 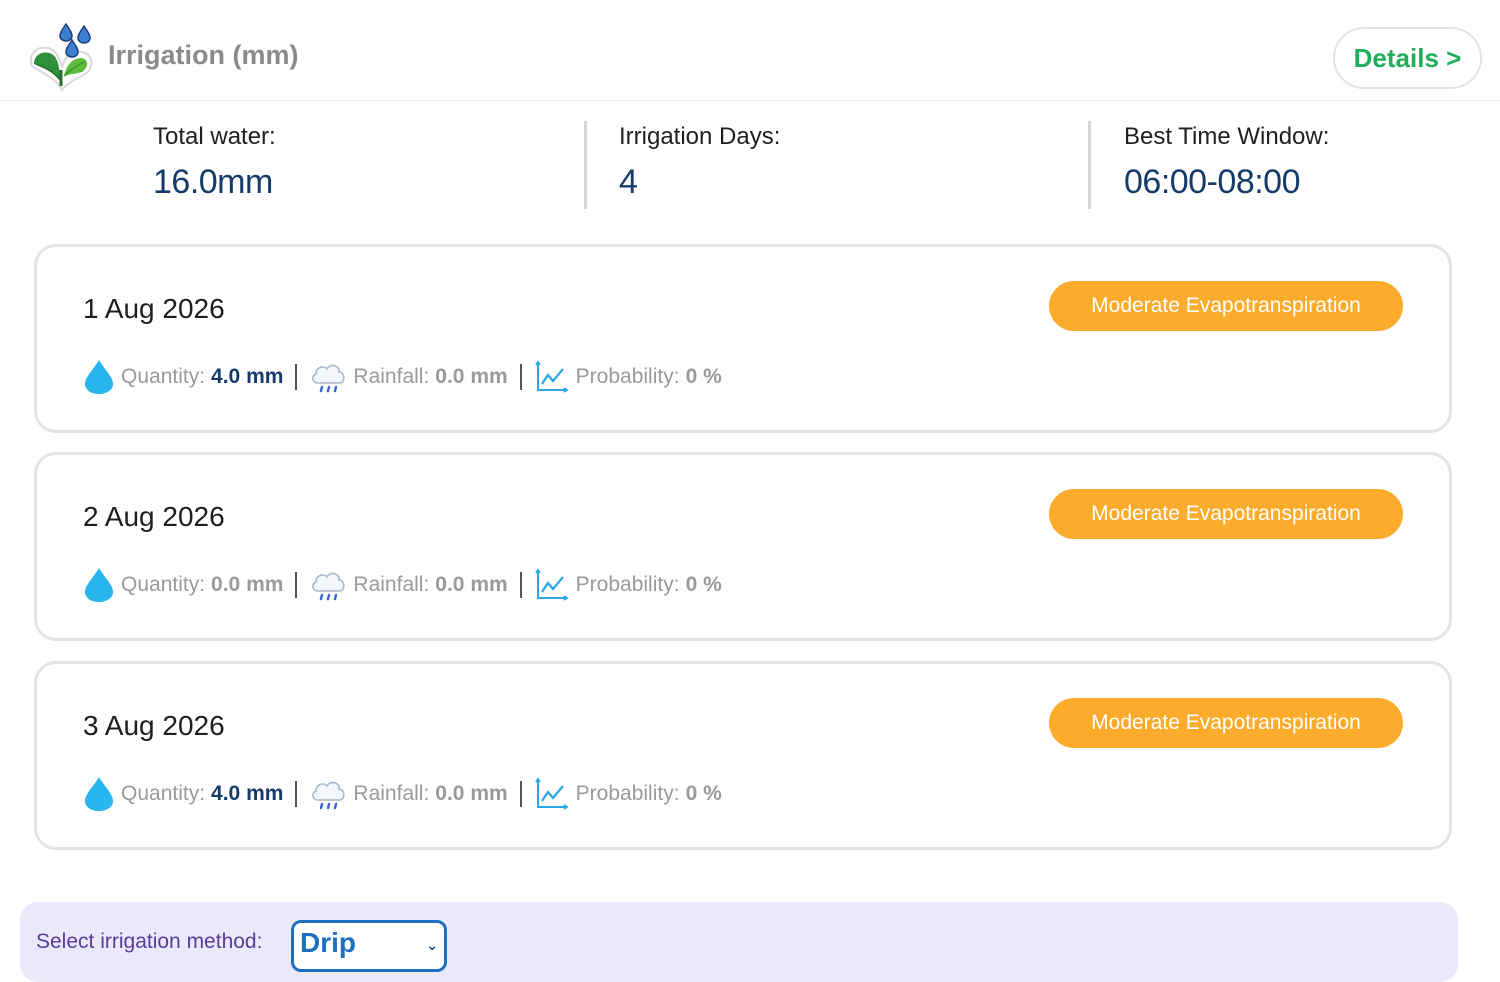 I want to click on best-time-stat: Best Time Window: 06:00-08:00, so click(x=1226, y=162).